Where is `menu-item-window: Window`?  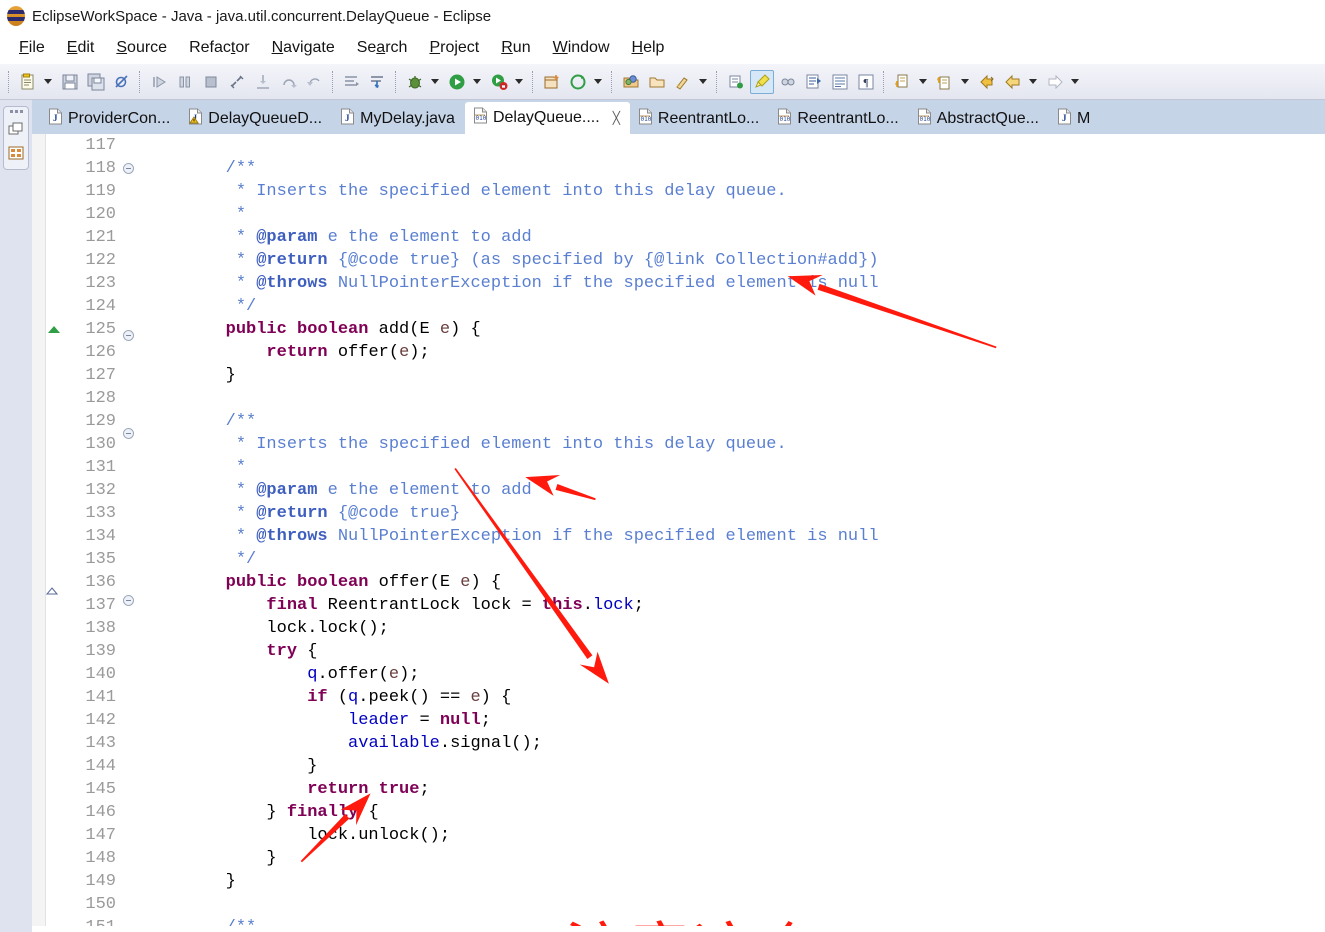 menu-item-window: Window is located at coordinates (581, 48).